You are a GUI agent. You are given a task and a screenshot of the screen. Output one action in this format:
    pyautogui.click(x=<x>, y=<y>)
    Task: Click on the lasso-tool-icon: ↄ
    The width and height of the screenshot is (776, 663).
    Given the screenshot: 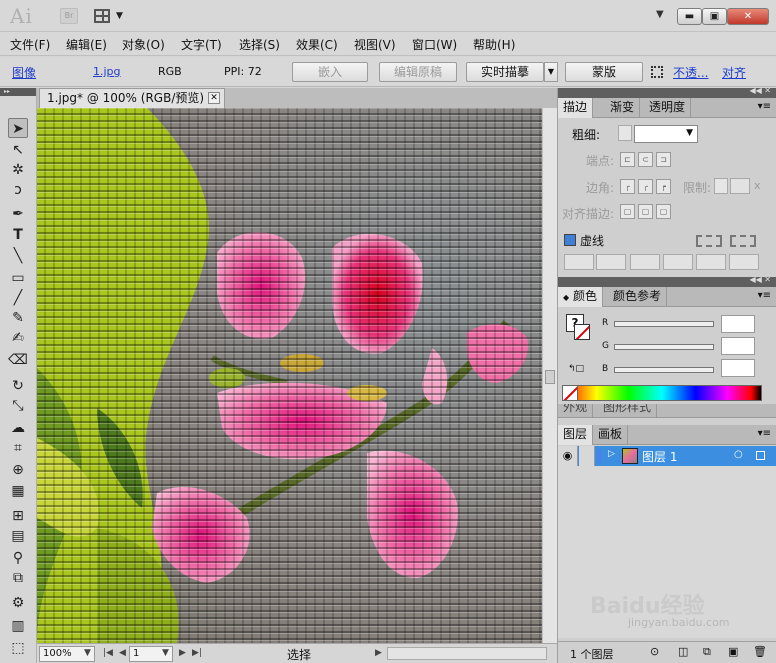 What is the action you would take?
    pyautogui.click(x=18, y=190)
    